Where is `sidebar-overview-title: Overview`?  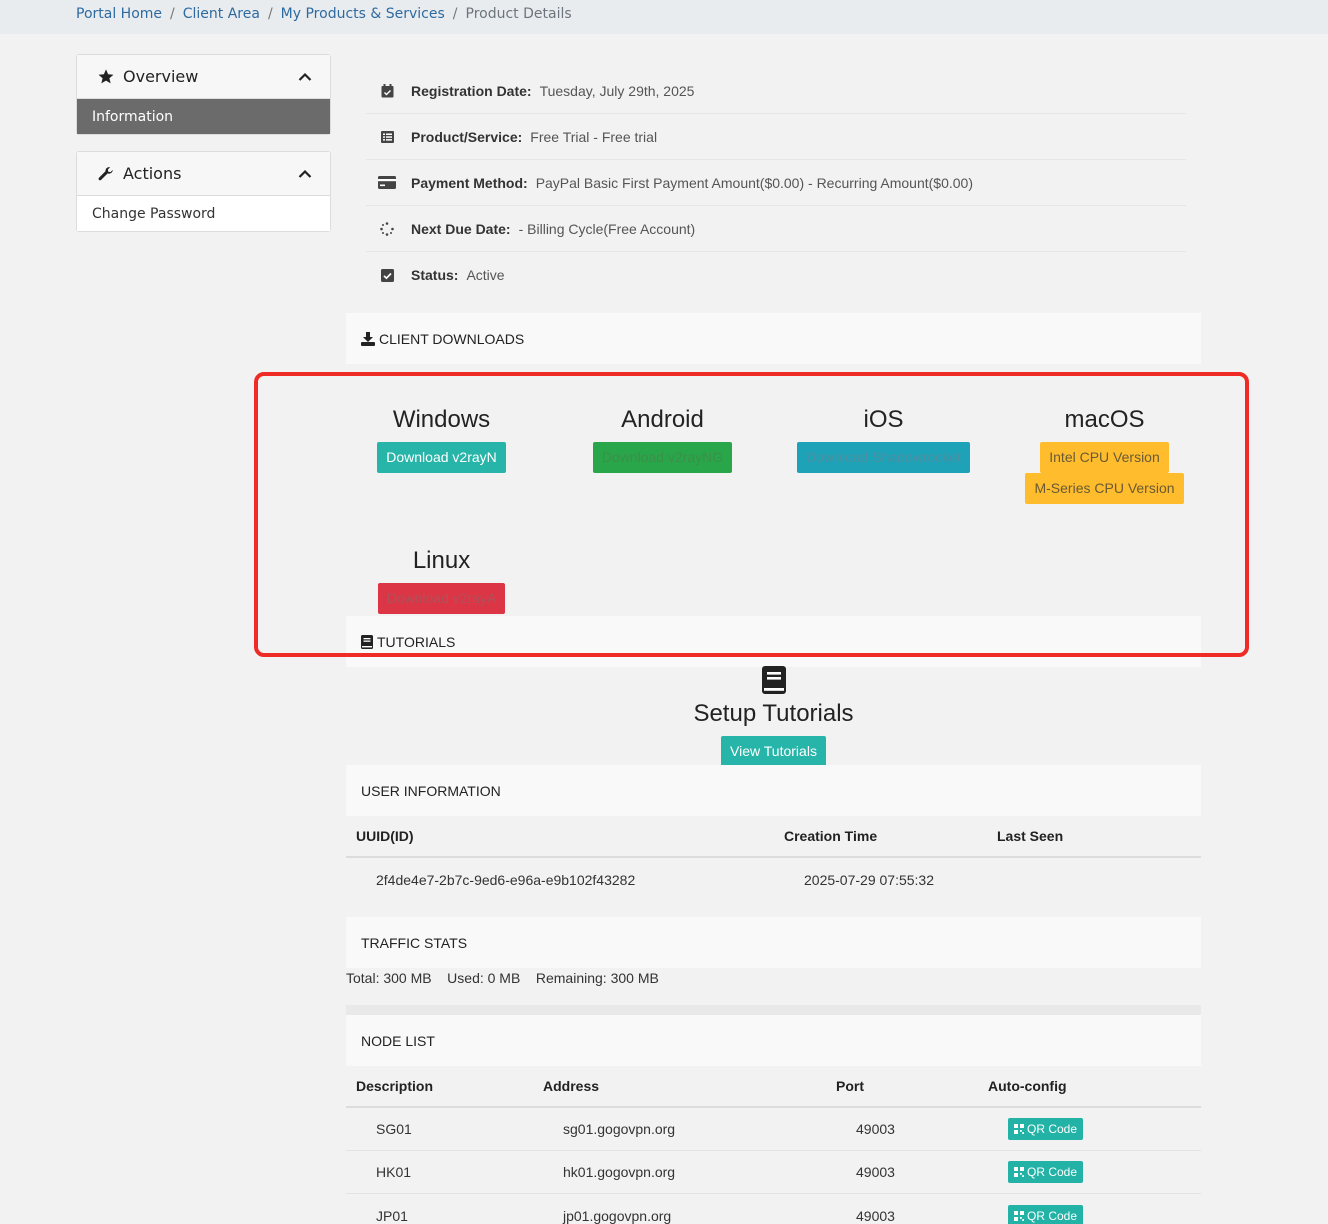
sidebar-overview-title: Overview is located at coordinates (161, 76).